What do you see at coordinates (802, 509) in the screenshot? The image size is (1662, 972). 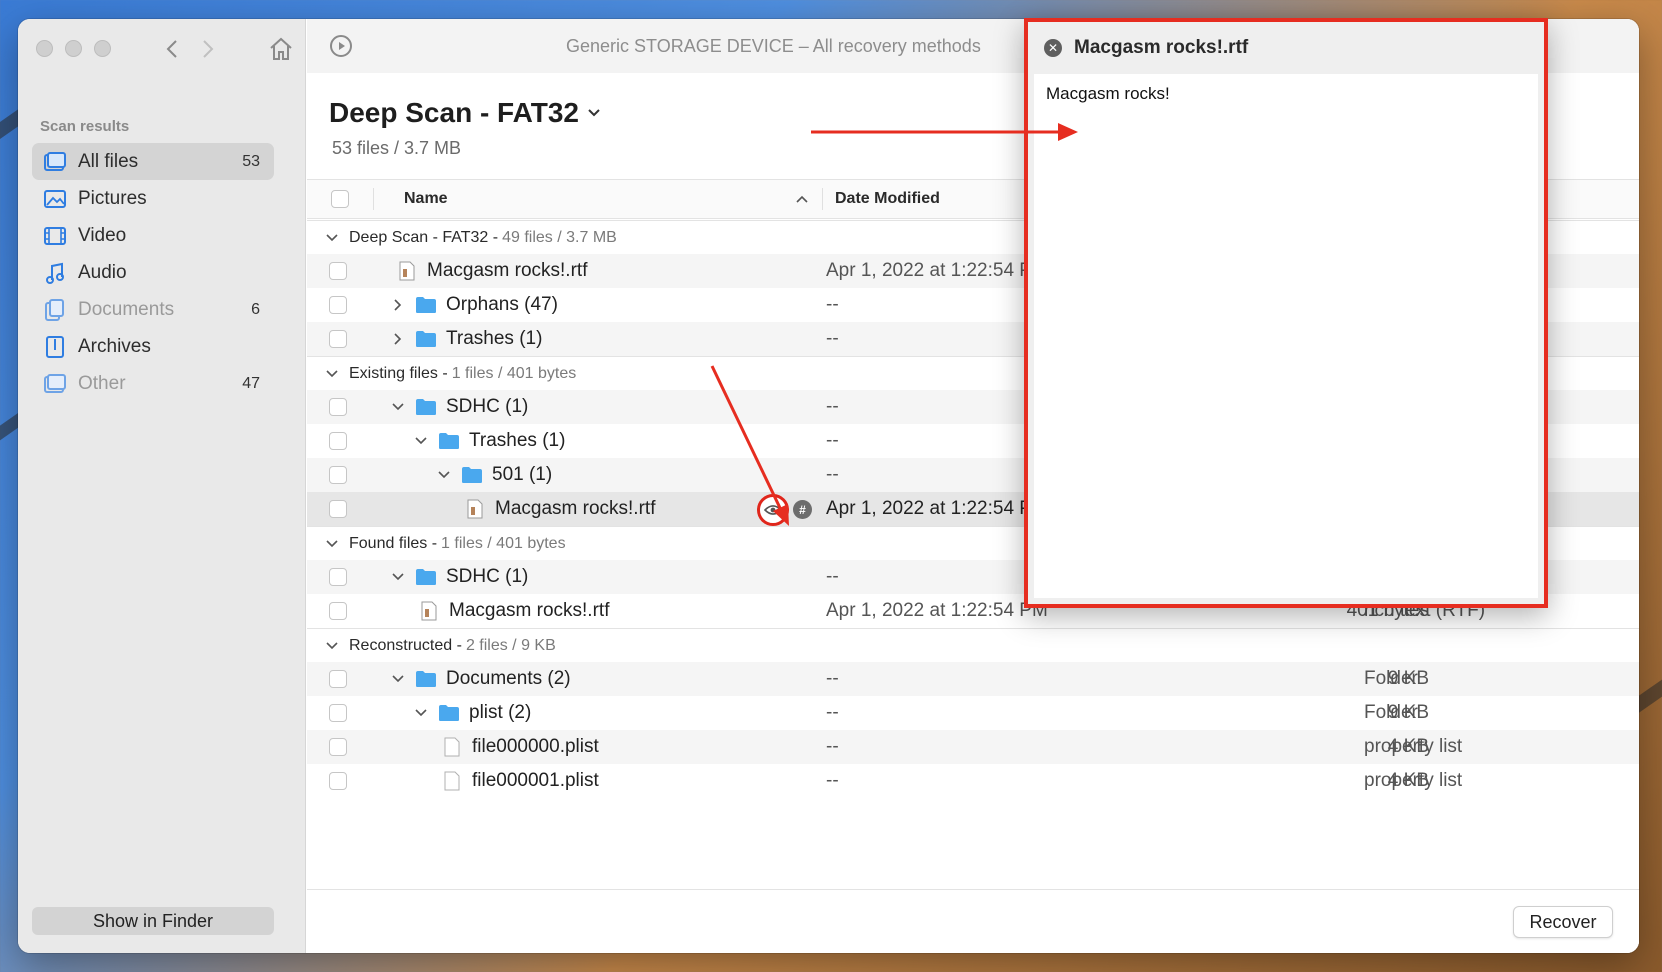 I see `hash-icon: #` at bounding box center [802, 509].